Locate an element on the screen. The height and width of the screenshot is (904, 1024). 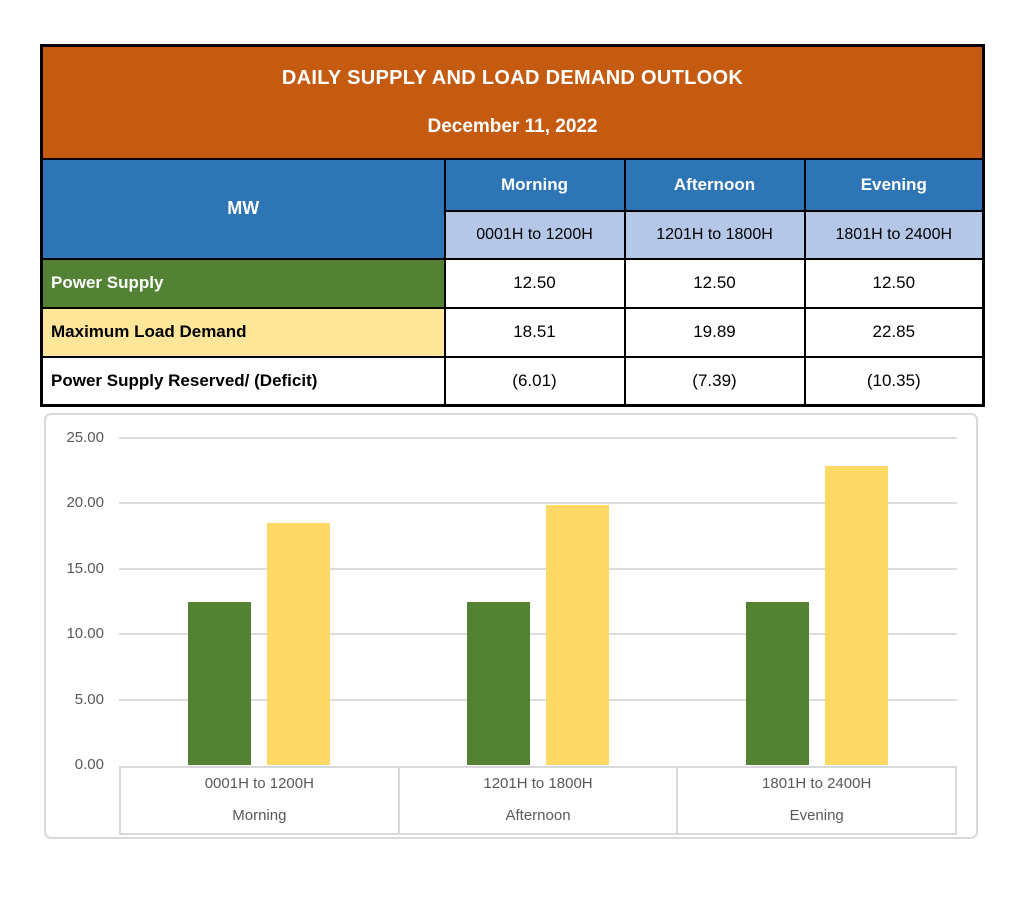
table-row-max-load-demand: Maximum Load Demand 18.51 19.89 22.85 is located at coordinates (512, 332).